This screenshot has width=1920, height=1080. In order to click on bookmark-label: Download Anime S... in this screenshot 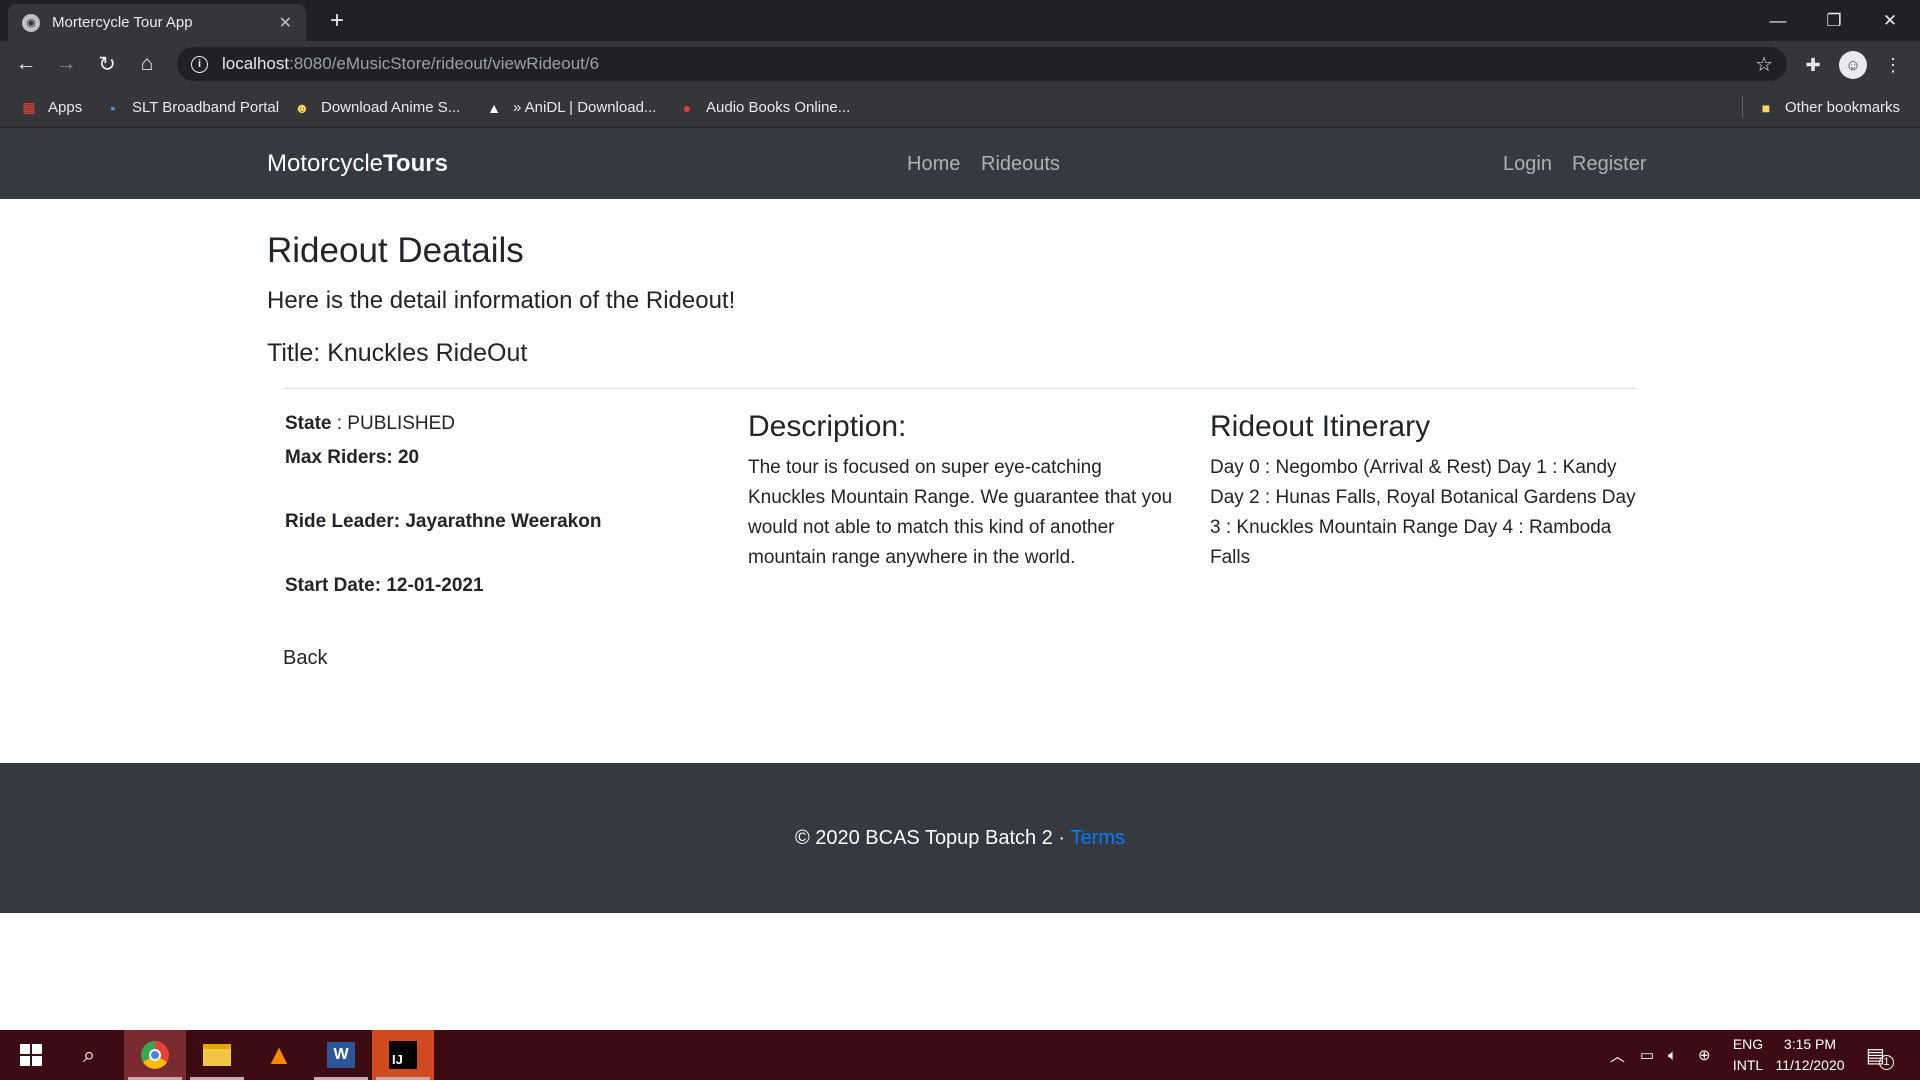, I will do `click(391, 107)`.